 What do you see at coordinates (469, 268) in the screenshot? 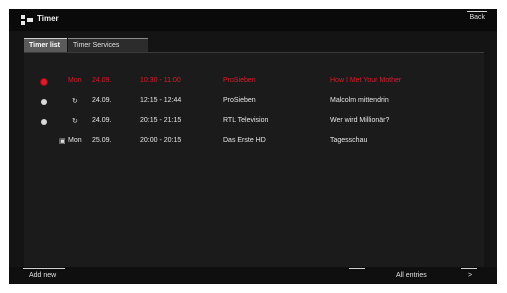
I see `next-key-indicator` at bounding box center [469, 268].